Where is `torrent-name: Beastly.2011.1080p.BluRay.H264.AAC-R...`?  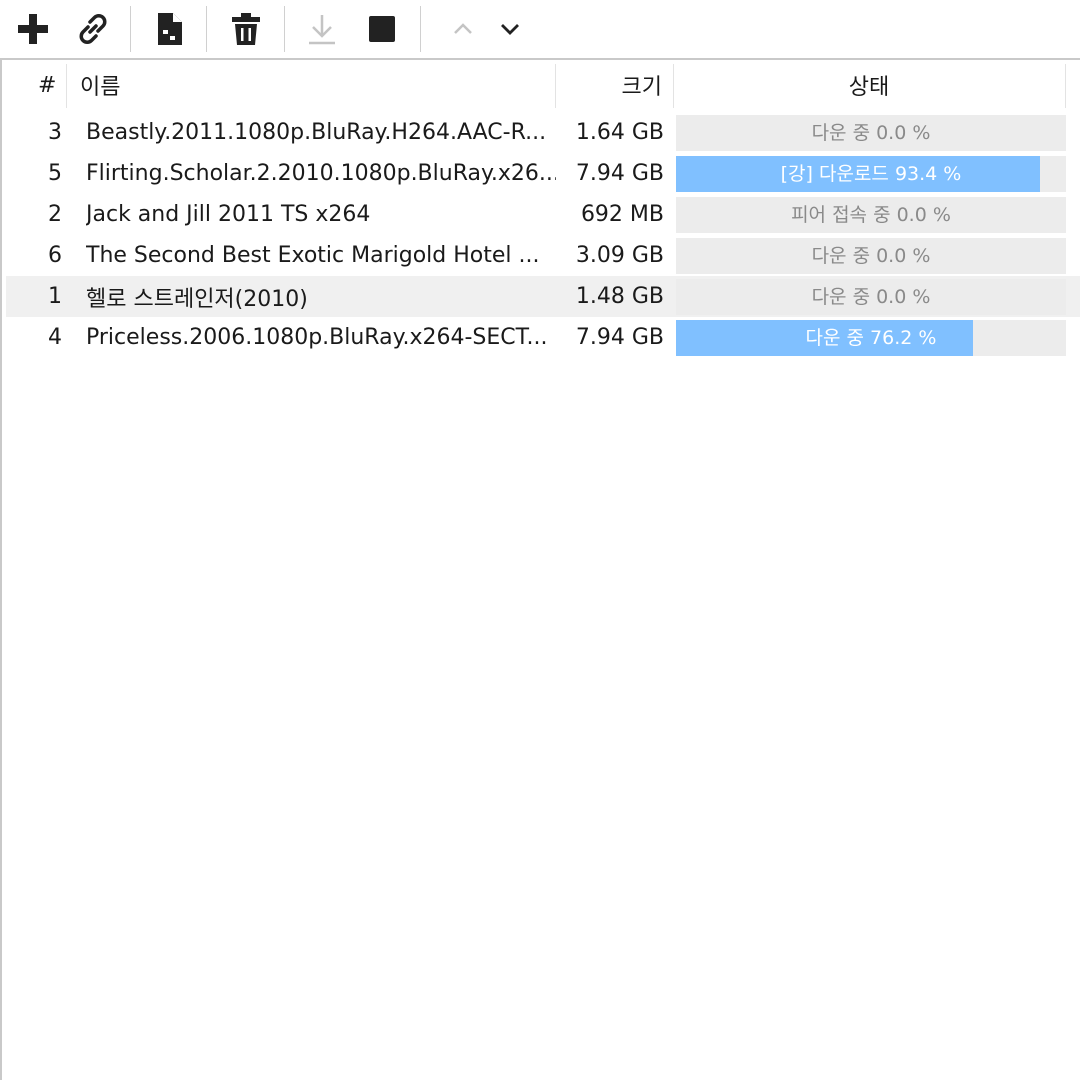 torrent-name: Beastly.2011.1080p.BluRay.H264.AAC-R... is located at coordinates (316, 132).